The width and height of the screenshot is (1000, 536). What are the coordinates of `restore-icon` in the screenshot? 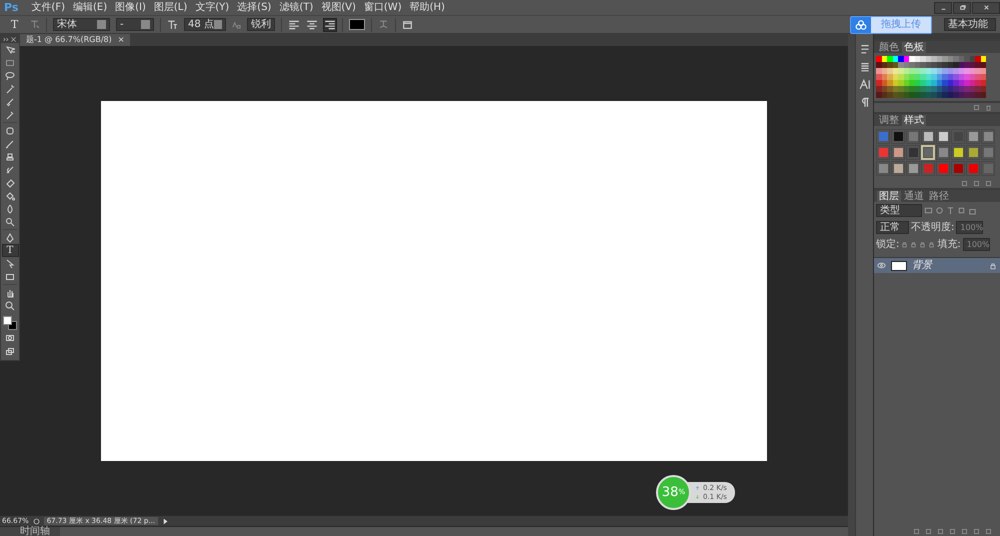 It's located at (962, 7).